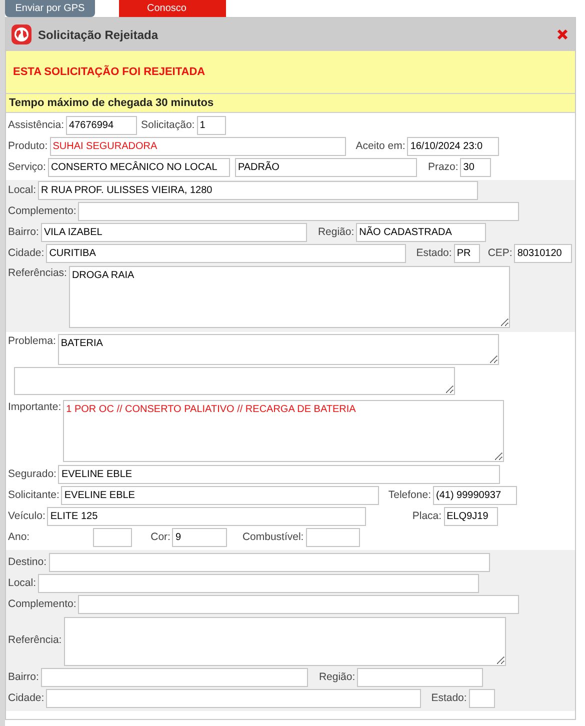  Describe the element at coordinates (36, 125) in the screenshot. I see `field-label: Assistência:` at that location.